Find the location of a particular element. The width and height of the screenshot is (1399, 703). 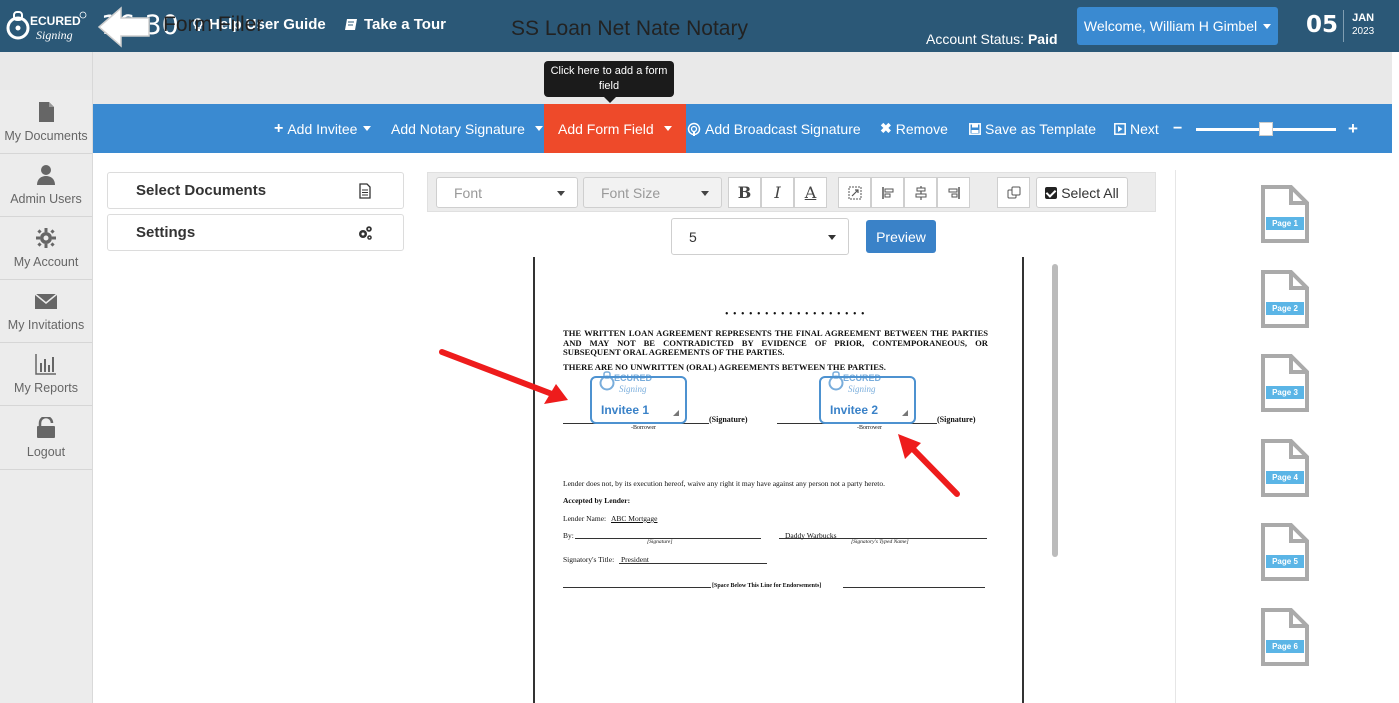

close-icon: ✖ is located at coordinates (886, 128).